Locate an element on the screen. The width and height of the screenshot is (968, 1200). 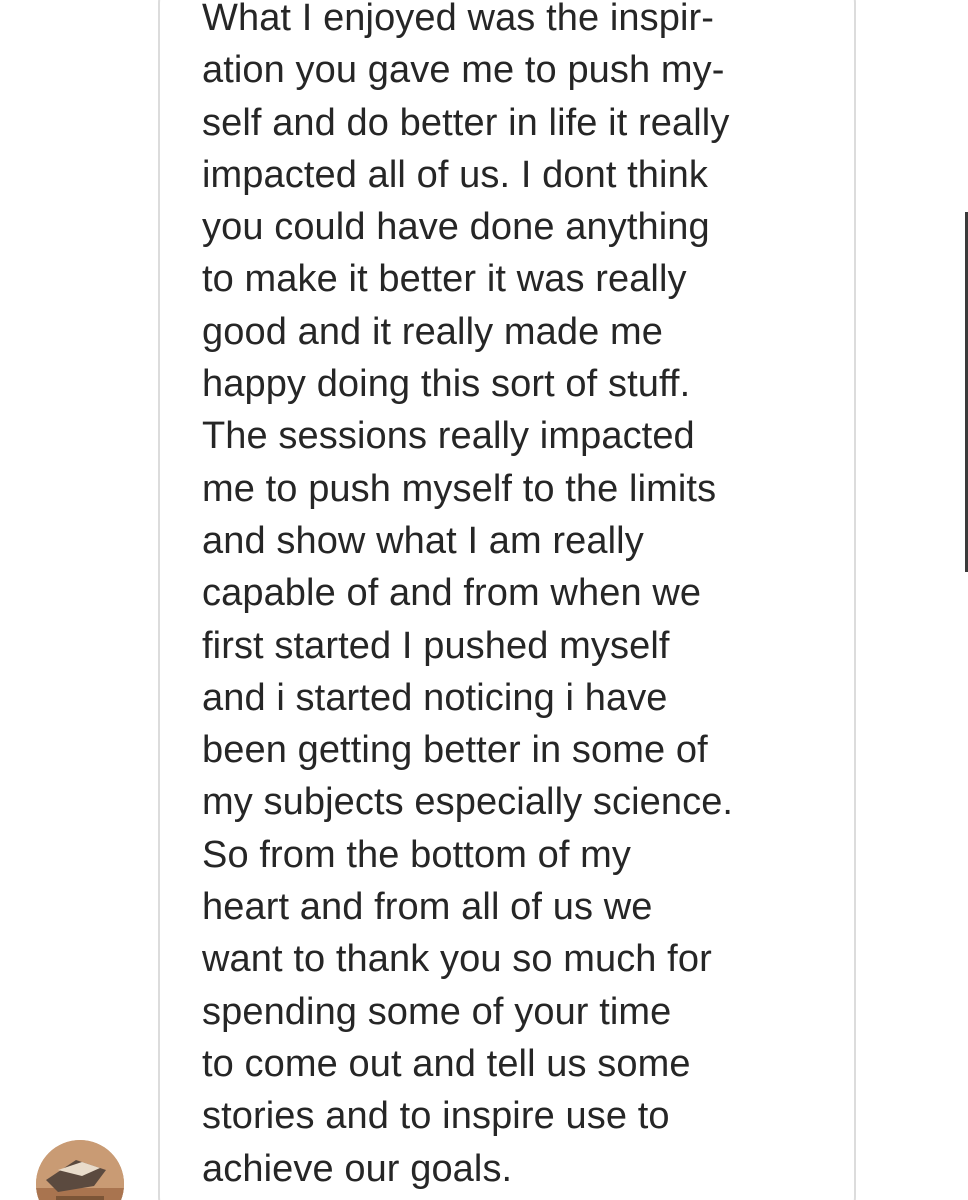
profile-avatar is located at coordinates (80, 1170).